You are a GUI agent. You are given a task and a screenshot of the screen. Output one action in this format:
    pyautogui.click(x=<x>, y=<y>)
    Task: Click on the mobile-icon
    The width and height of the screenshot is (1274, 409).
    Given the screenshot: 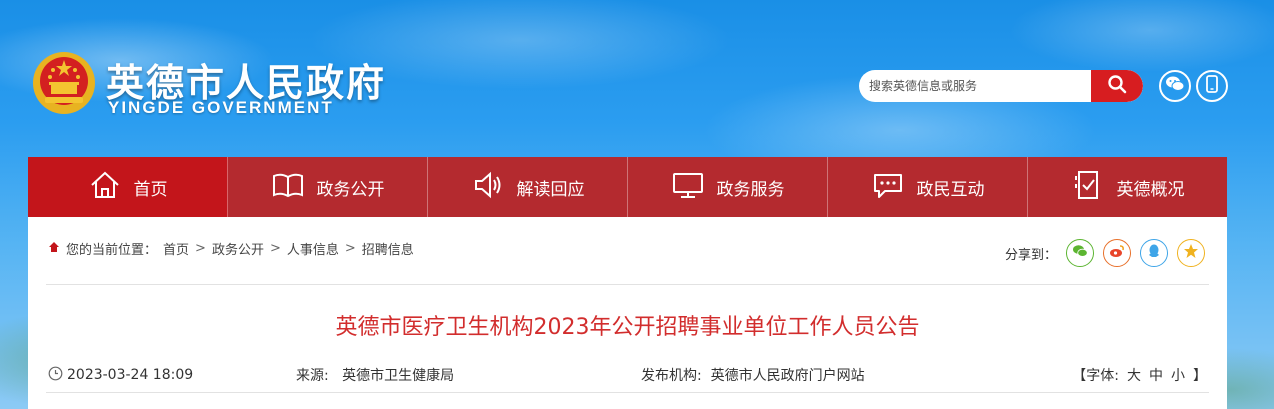 What is the action you would take?
    pyautogui.click(x=1212, y=86)
    